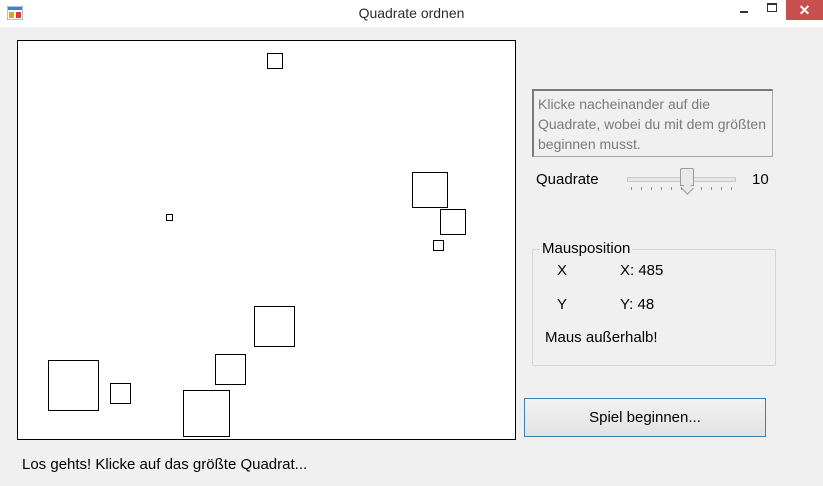  I want to click on title-bar: Quadrate ordnen ✕, so click(411, 13).